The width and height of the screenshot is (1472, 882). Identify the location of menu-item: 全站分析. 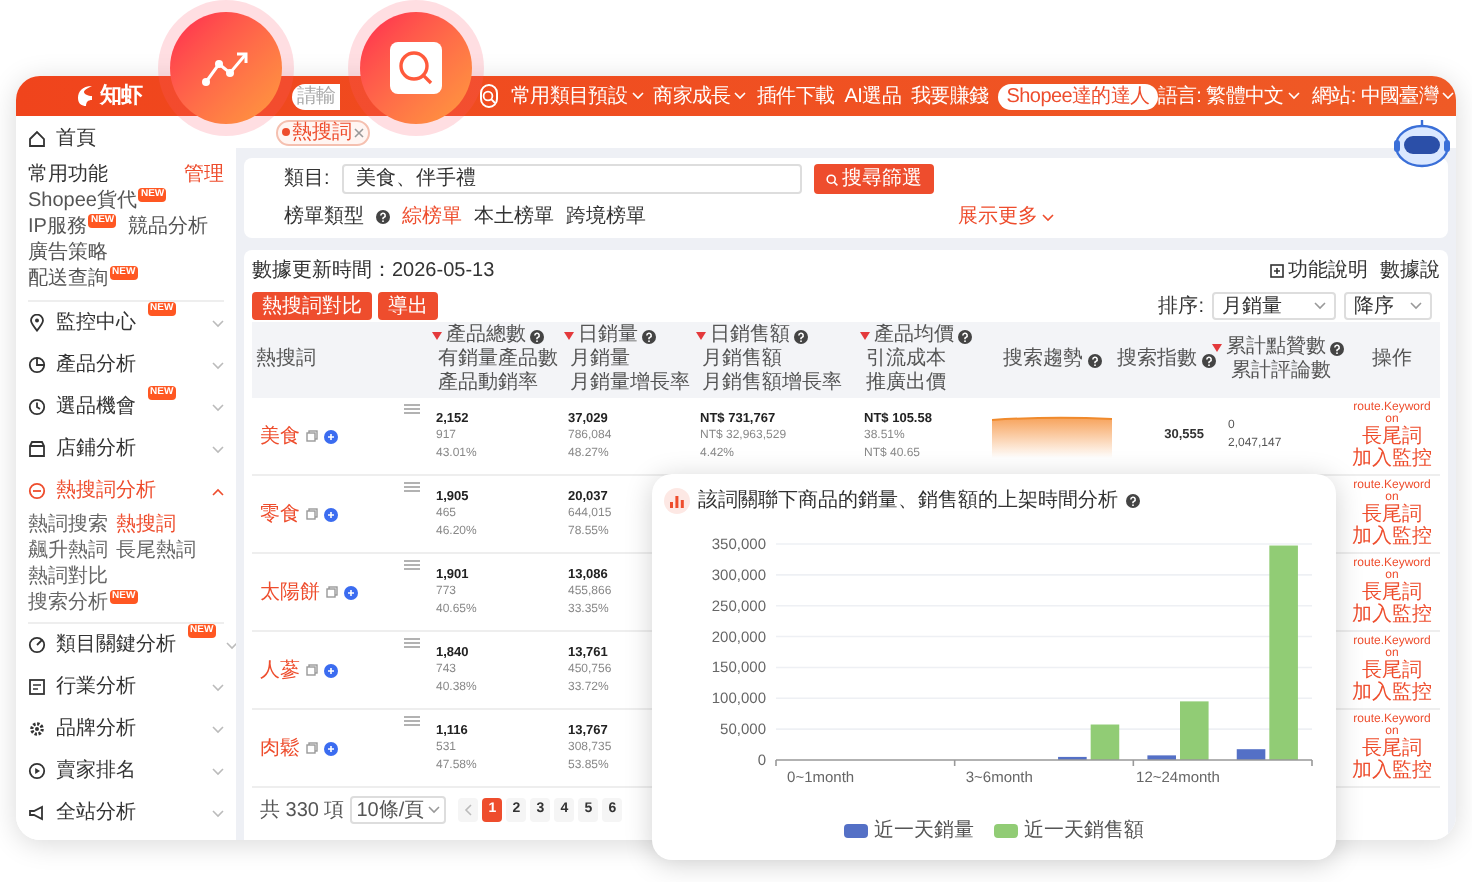
(126, 813).